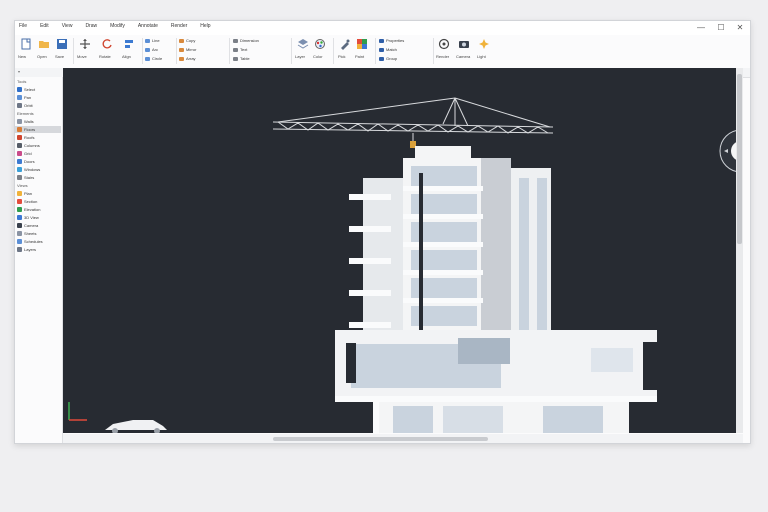 This screenshot has width=768, height=512. What do you see at coordinates (28, 153) in the screenshot?
I see `panel-item-label: Grid` at bounding box center [28, 153].